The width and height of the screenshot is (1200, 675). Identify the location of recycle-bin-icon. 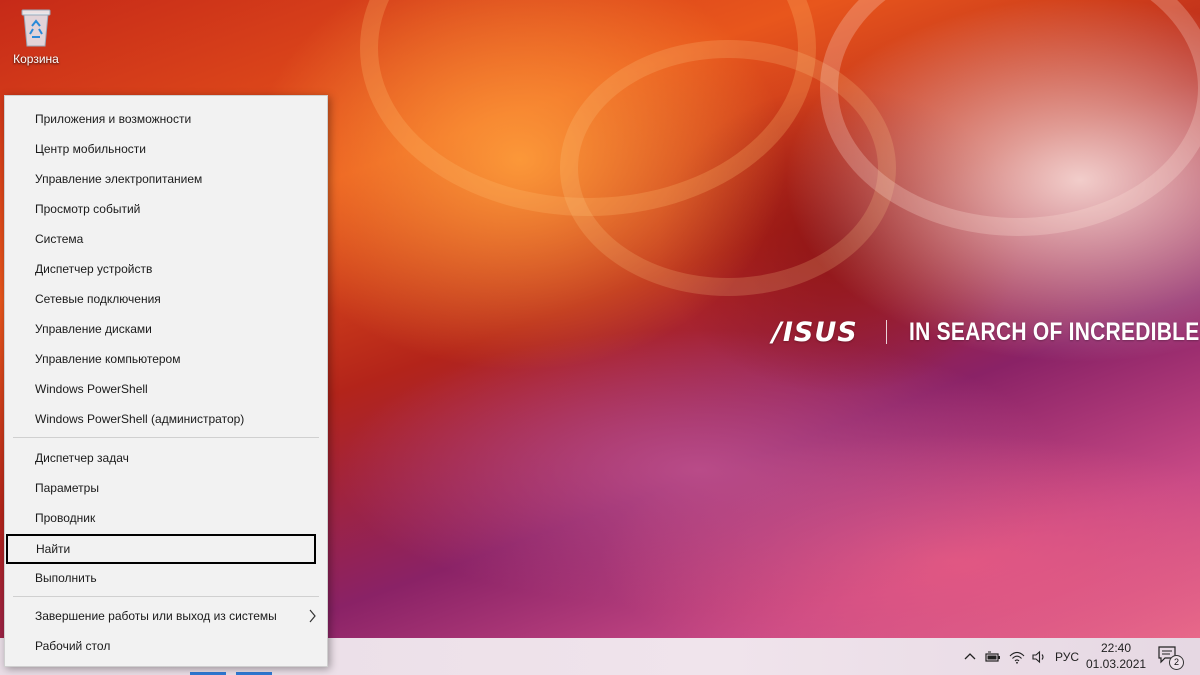
(36, 28).